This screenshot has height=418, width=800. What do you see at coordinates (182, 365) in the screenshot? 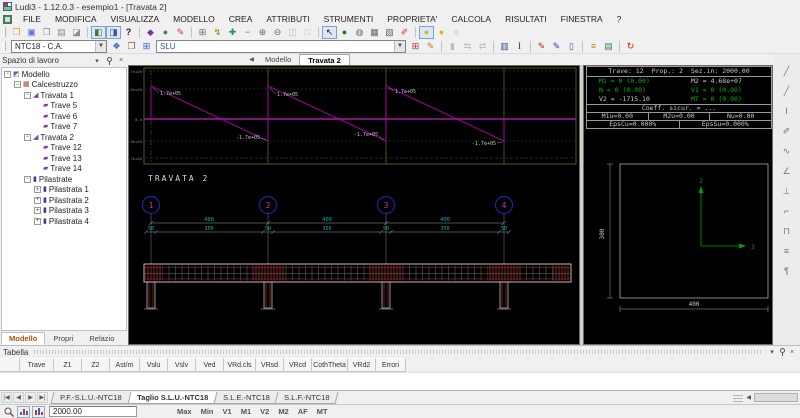
I see `column-vslv: Vslv` at bounding box center [182, 365].